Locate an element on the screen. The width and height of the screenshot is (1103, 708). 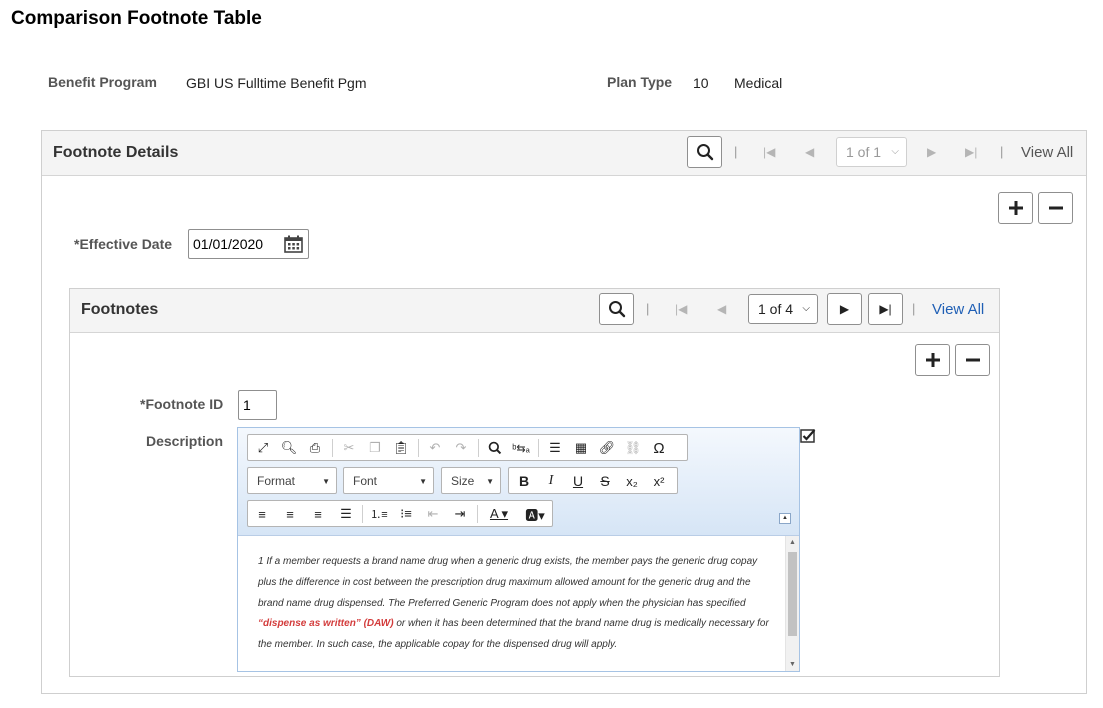
add-effective-date-row-button is located at coordinates (1015, 208).